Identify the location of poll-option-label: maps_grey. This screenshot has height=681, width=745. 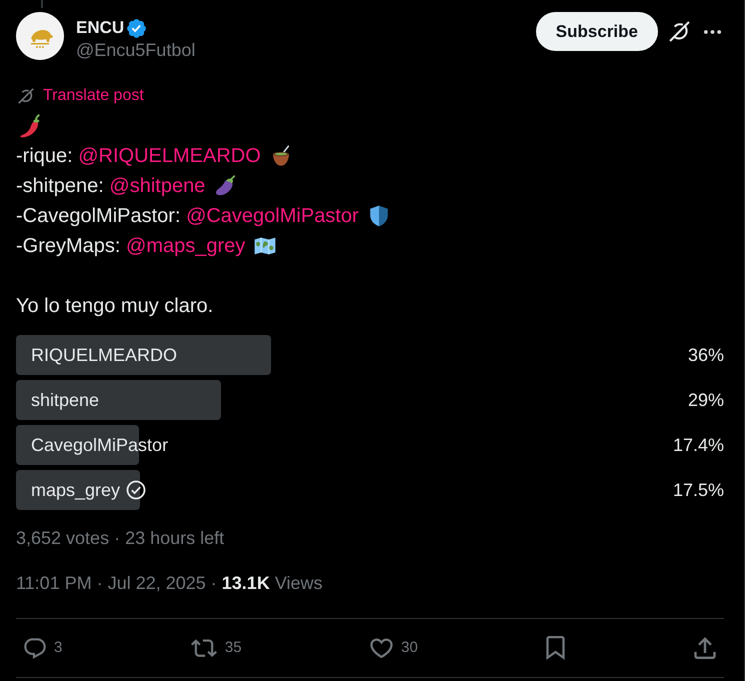
(75, 490).